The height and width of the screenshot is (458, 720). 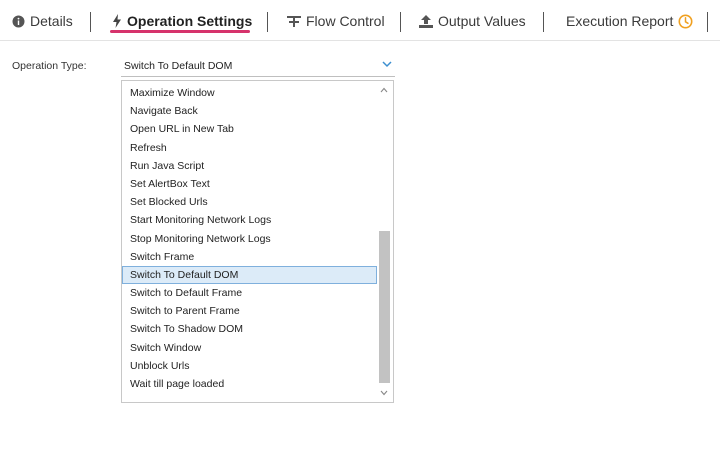 What do you see at coordinates (482, 21) in the screenshot?
I see `tab-output-values-label: Output Values` at bounding box center [482, 21].